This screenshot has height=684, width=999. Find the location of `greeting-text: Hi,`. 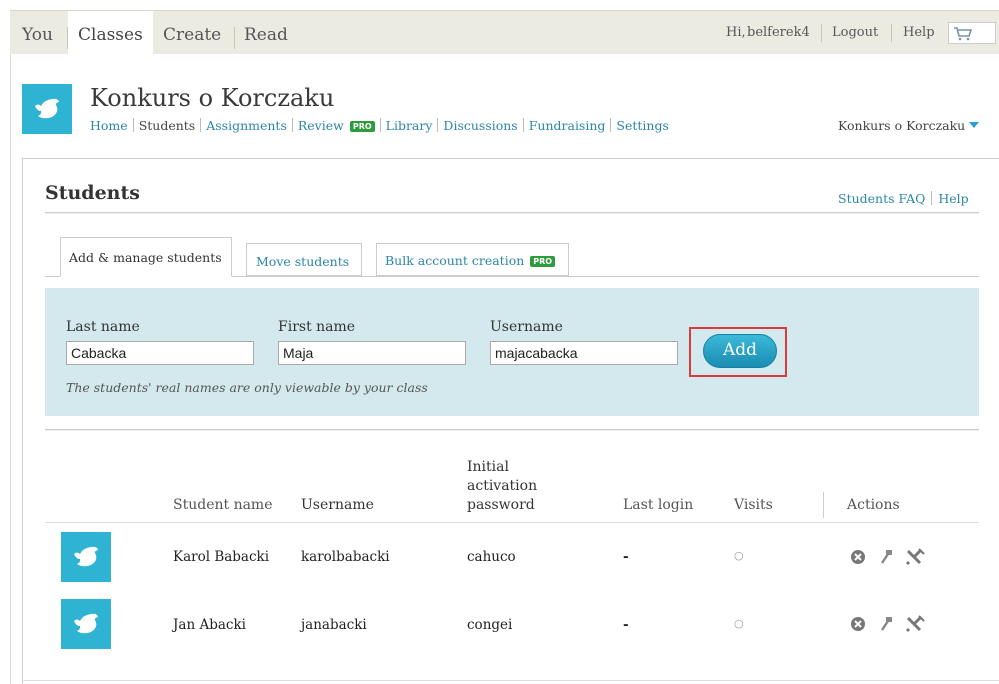

greeting-text: Hi, is located at coordinates (736, 32).